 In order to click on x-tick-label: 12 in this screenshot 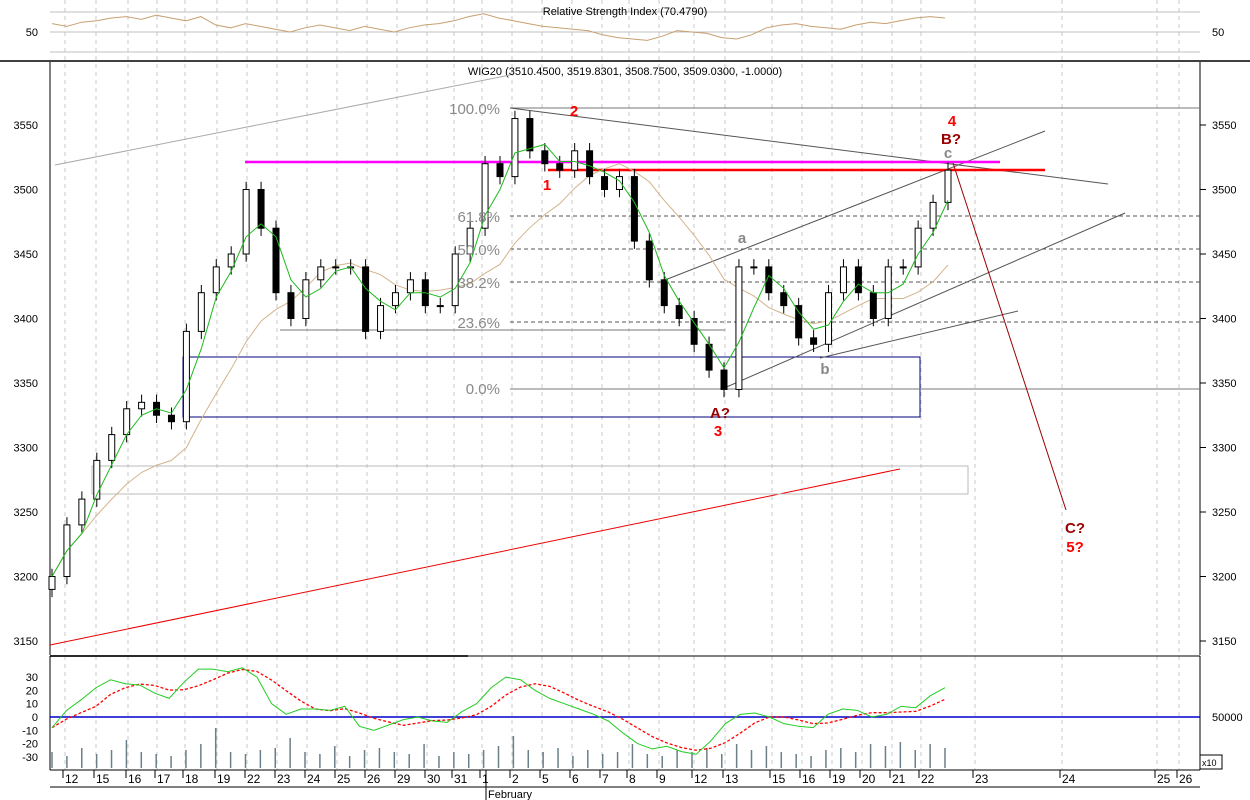, I will do `click(72, 779)`.